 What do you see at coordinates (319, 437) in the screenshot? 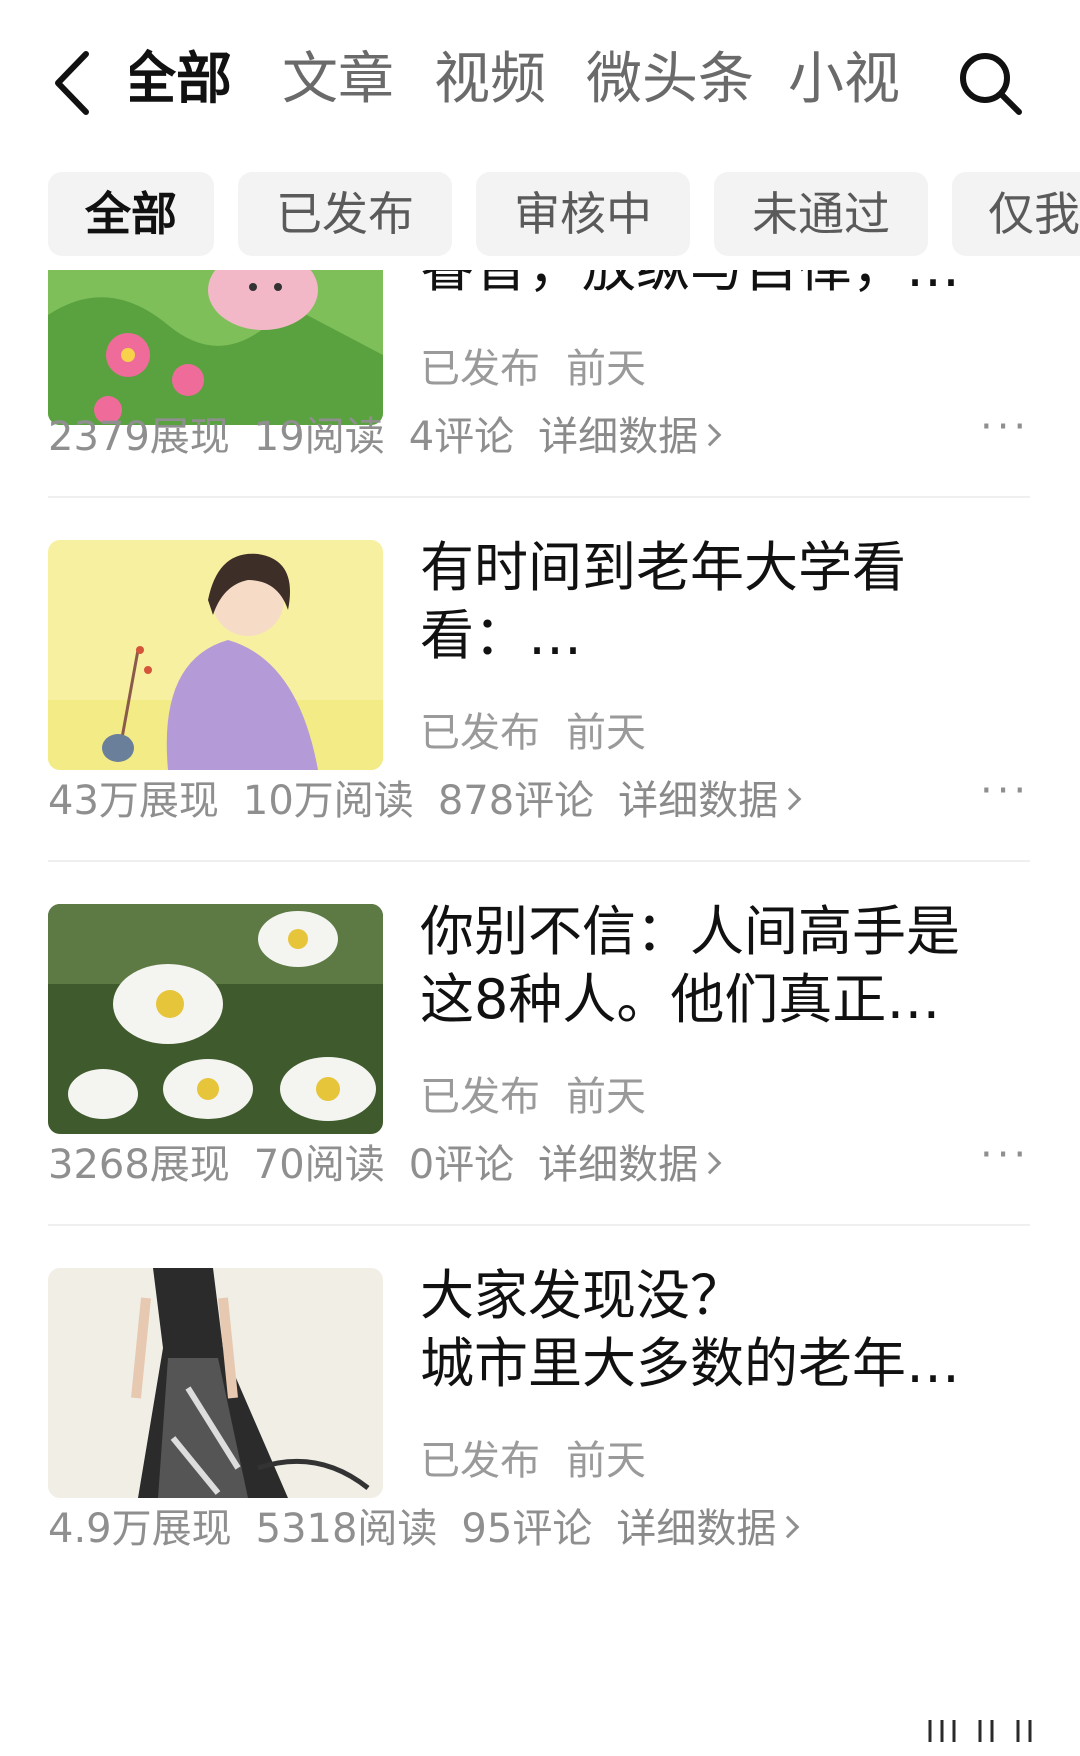
I see `reads-count: 19阅读` at bounding box center [319, 437].